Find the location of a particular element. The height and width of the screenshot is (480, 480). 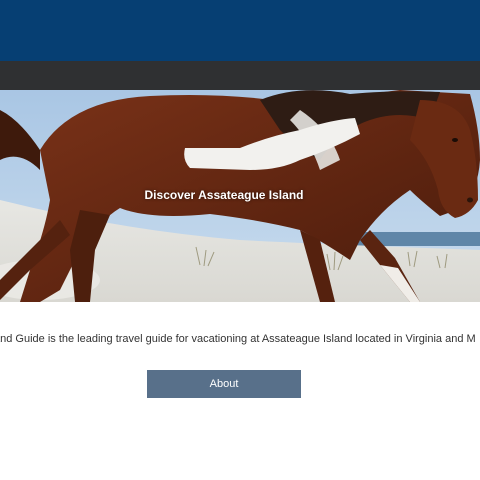

nav-bar is located at coordinates (240, 75).